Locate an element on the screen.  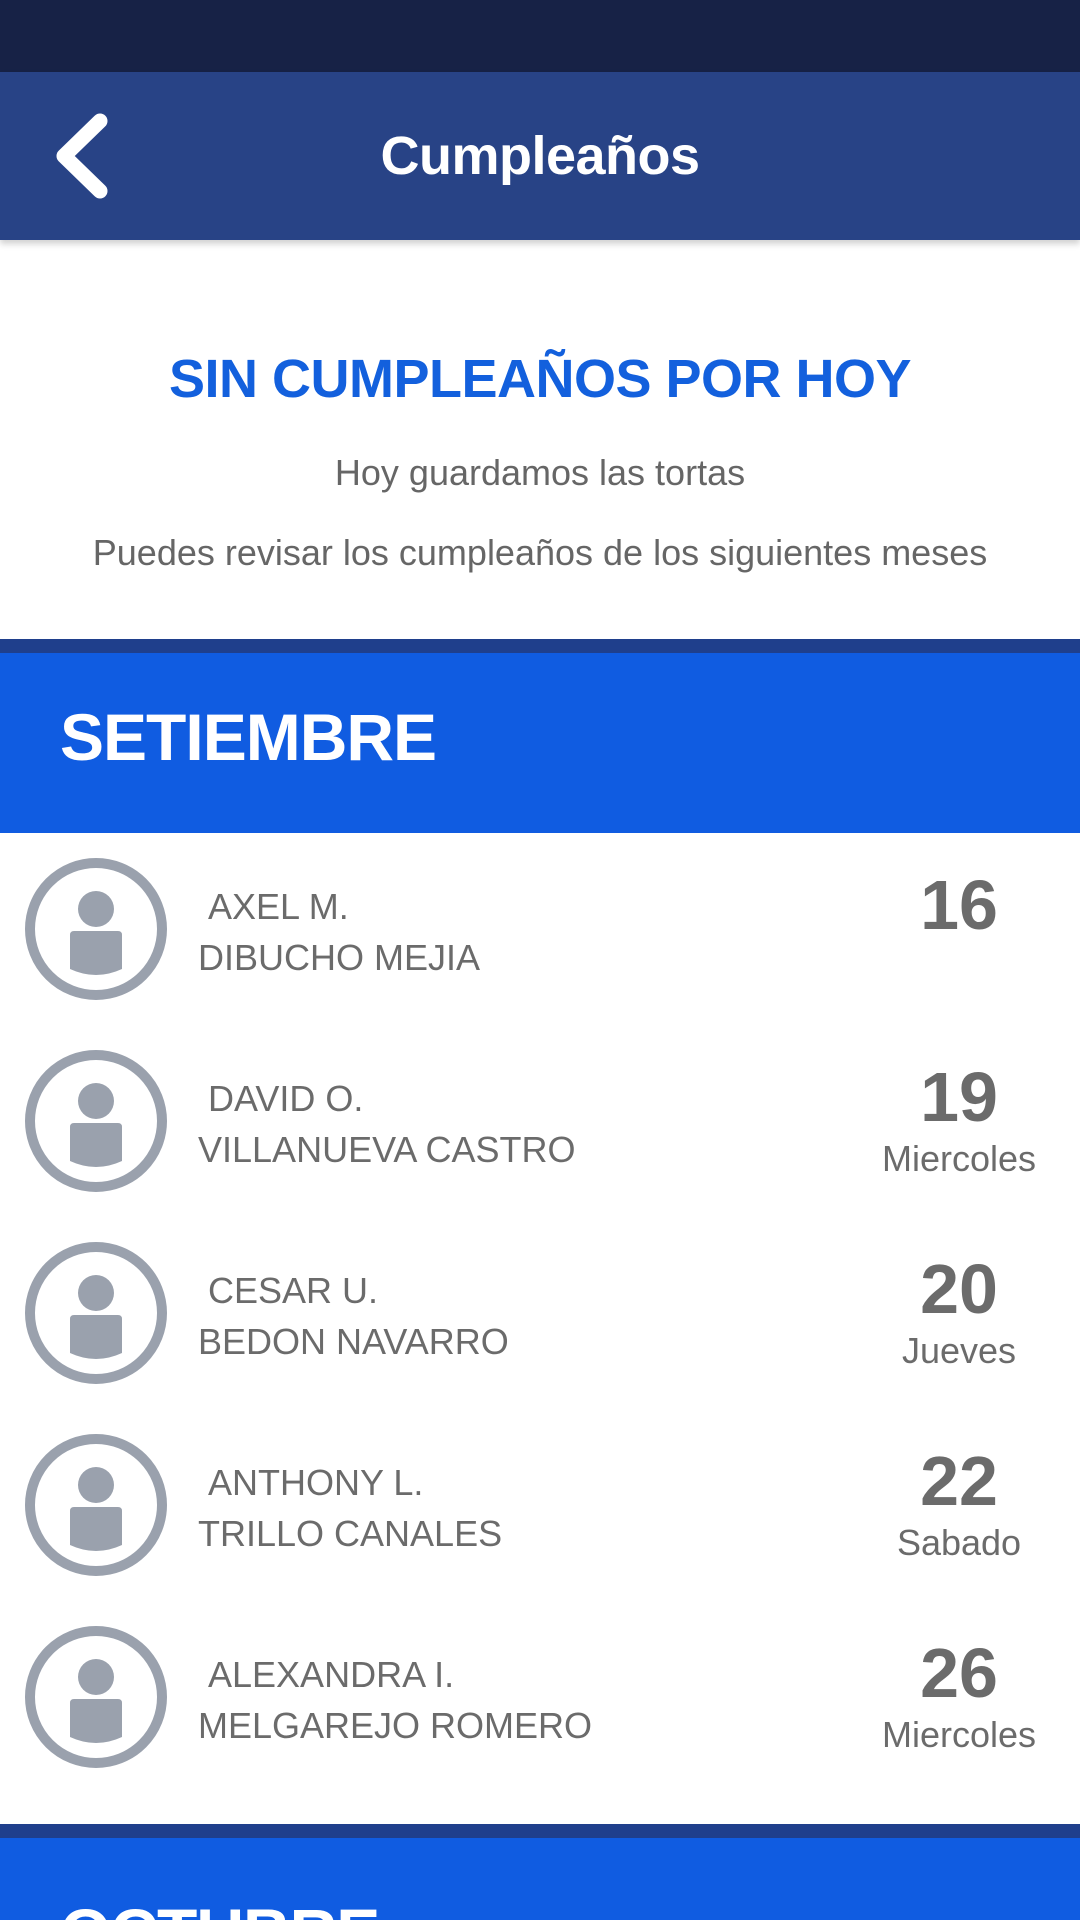
person-name: ANTHONY L. TRILLO CANALES is located at coordinates (350, 1508).